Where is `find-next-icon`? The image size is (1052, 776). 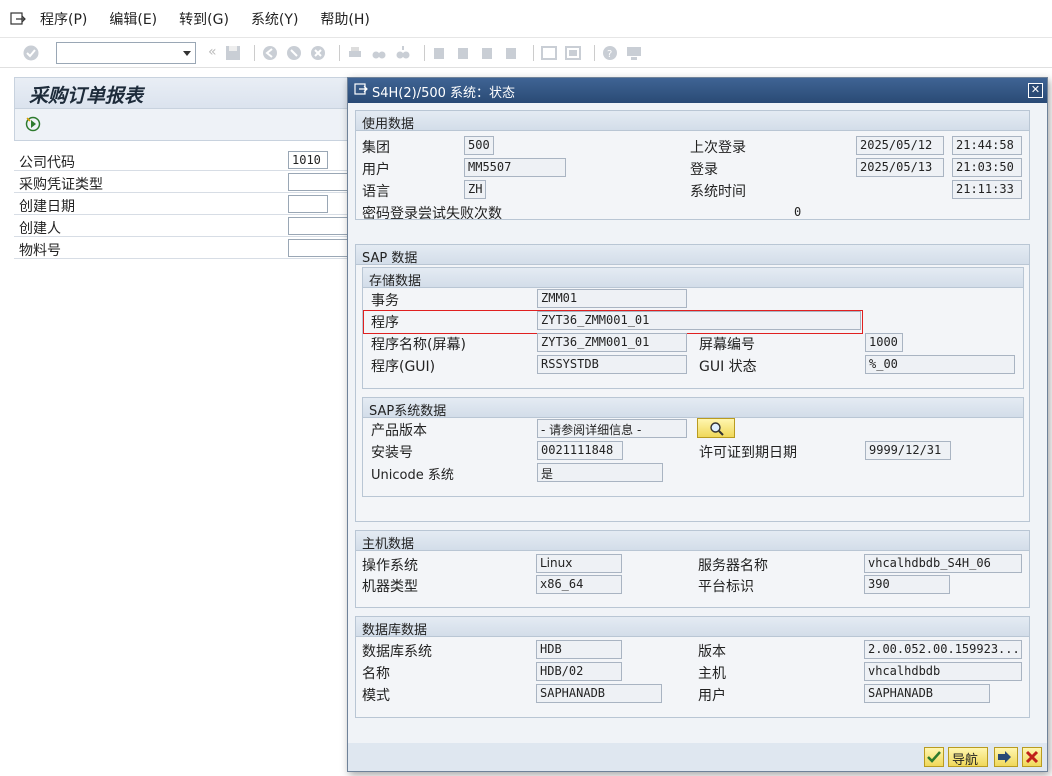
find-next-icon is located at coordinates (403, 53).